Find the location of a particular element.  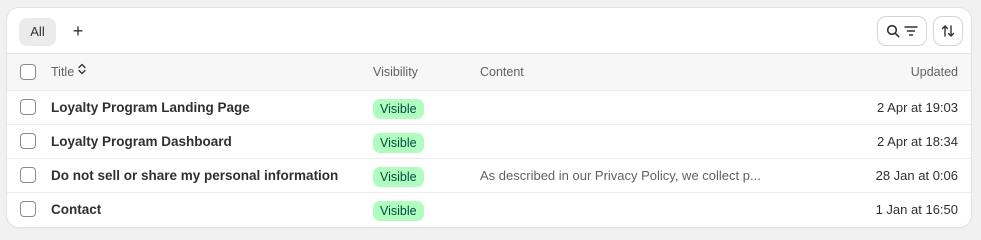

column-header-updated: Updated is located at coordinates (934, 72).